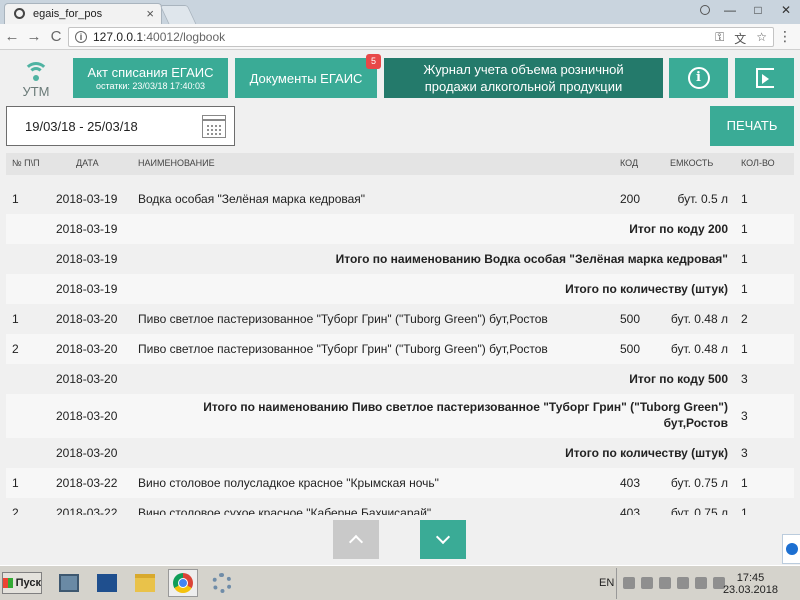 This screenshot has height=600, width=800. I want to click on teamviewer-icon, so click(792, 549).